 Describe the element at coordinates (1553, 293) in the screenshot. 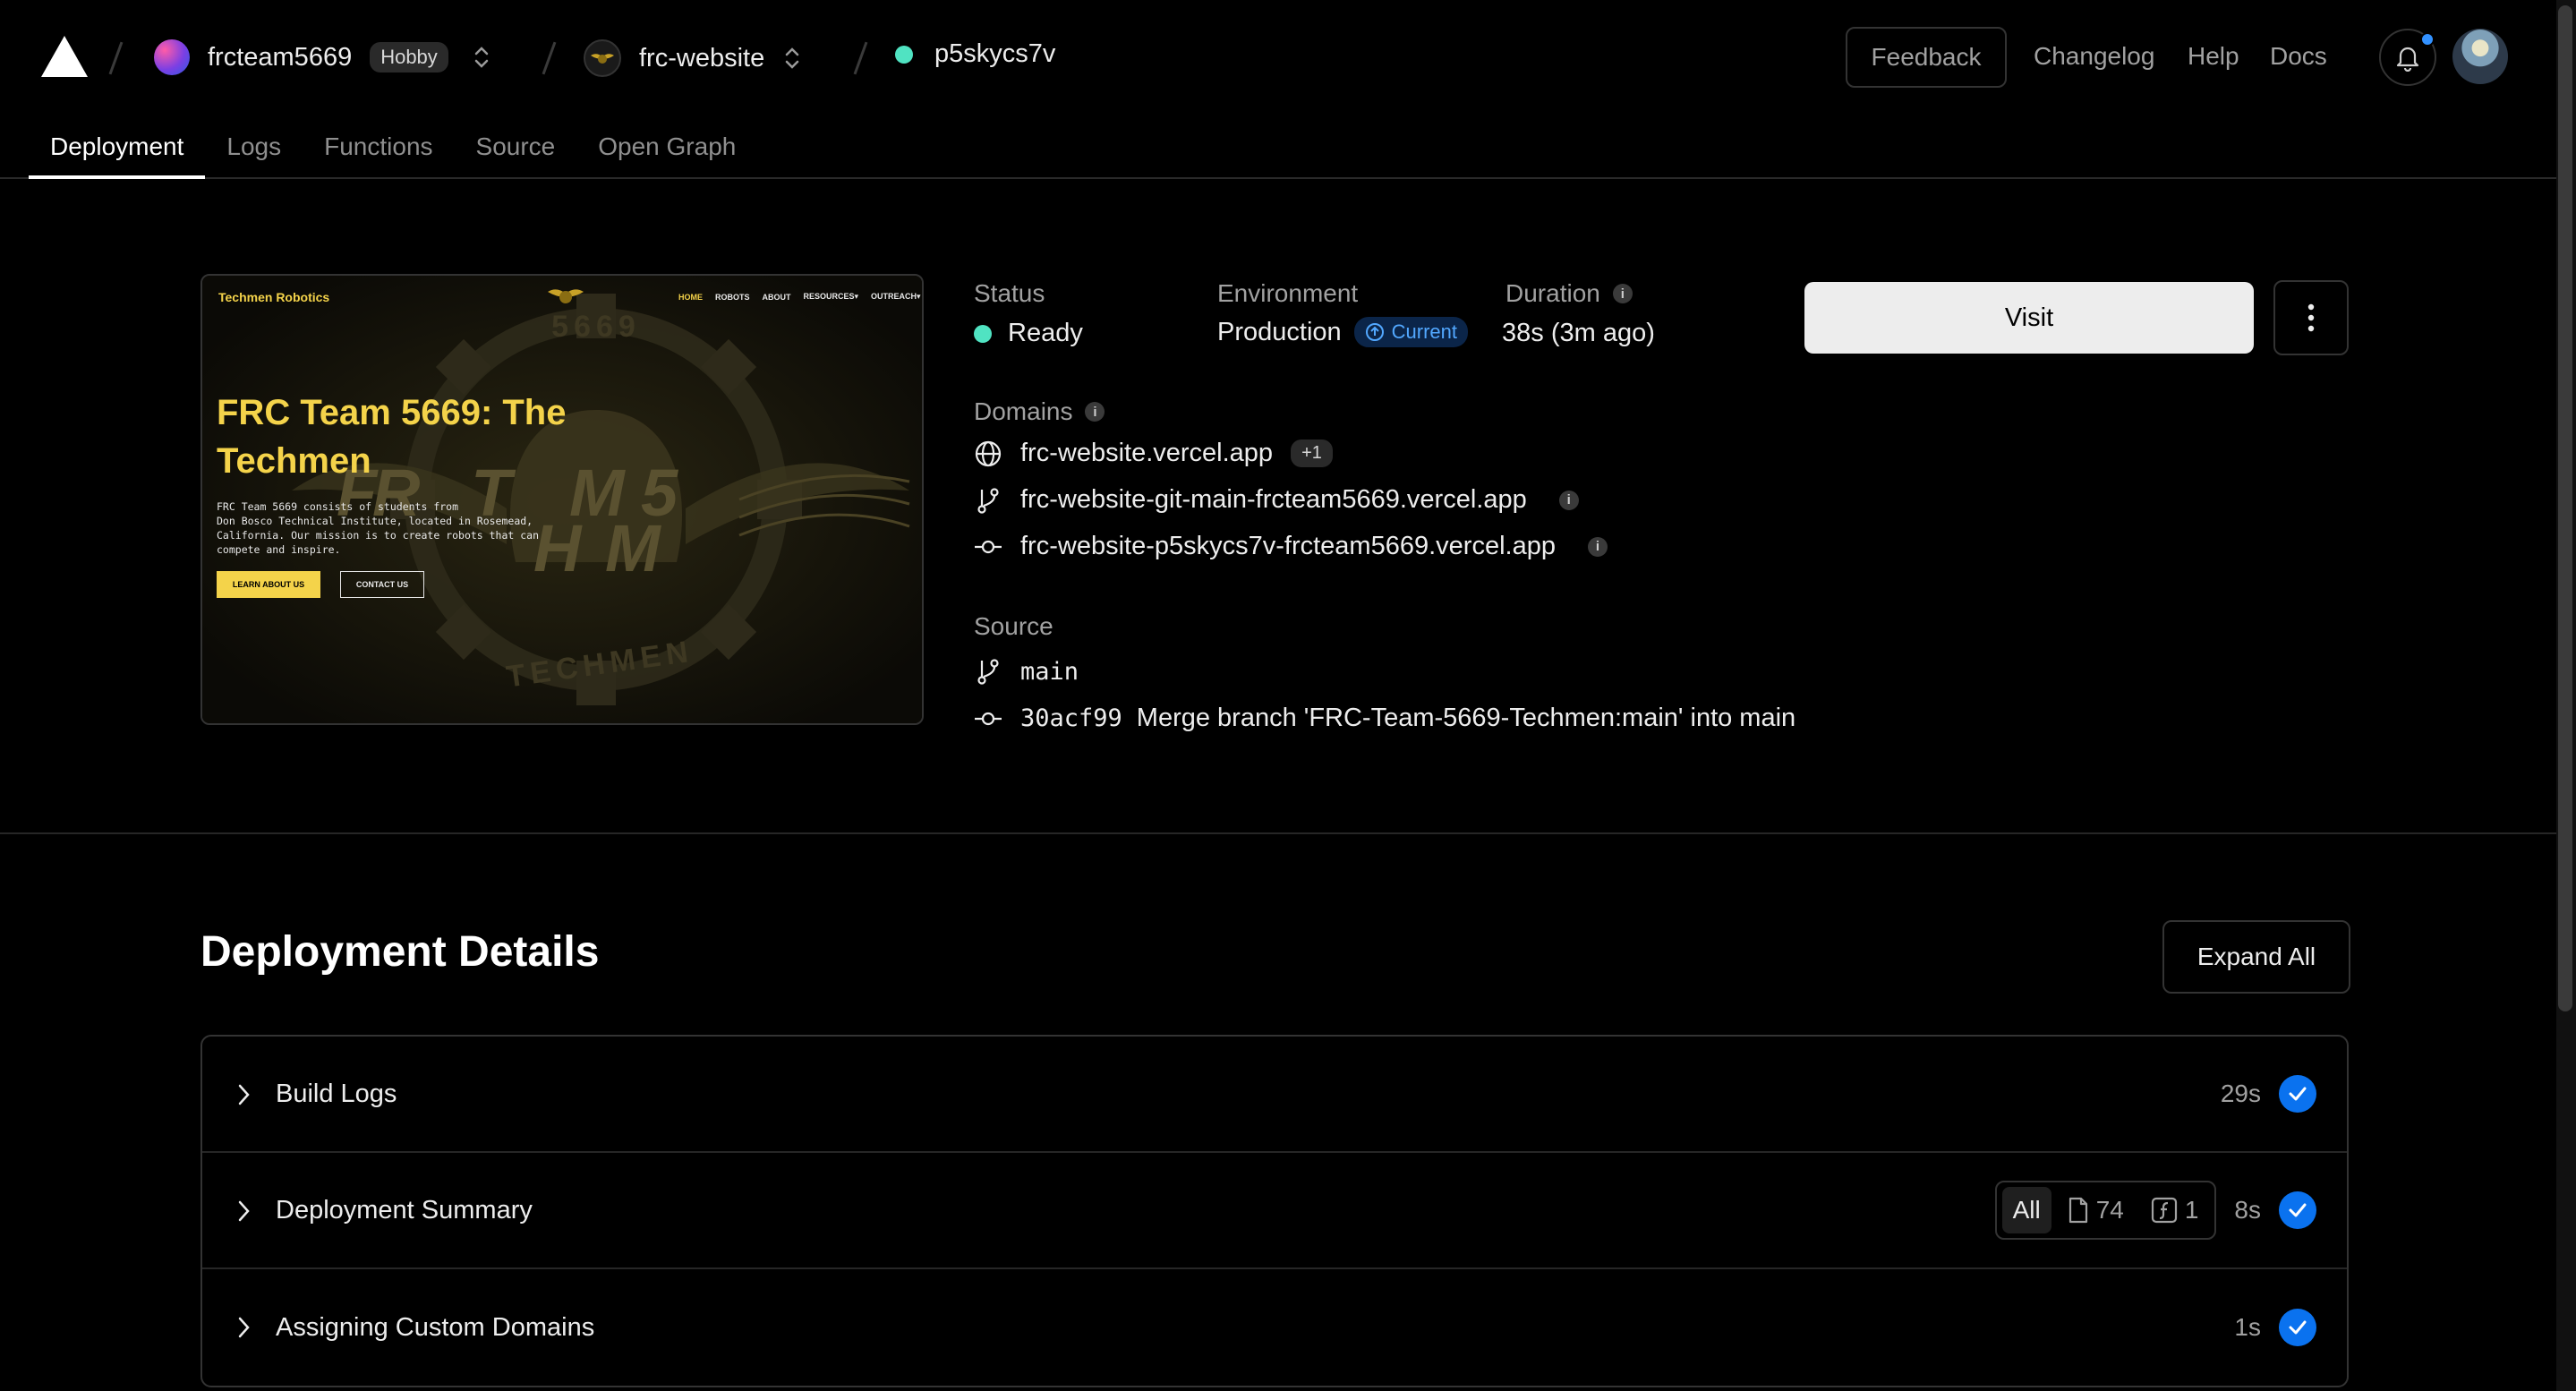

I see `duration-label: Duration` at that location.